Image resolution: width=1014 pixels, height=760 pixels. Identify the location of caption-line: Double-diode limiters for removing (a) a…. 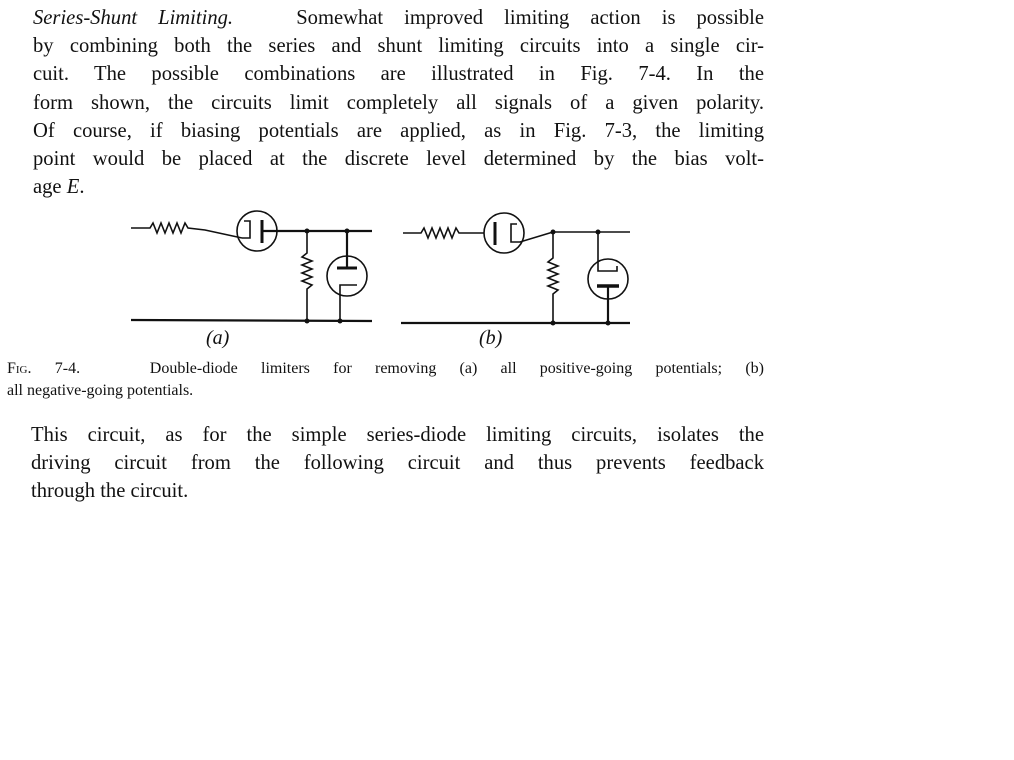
(456, 368).